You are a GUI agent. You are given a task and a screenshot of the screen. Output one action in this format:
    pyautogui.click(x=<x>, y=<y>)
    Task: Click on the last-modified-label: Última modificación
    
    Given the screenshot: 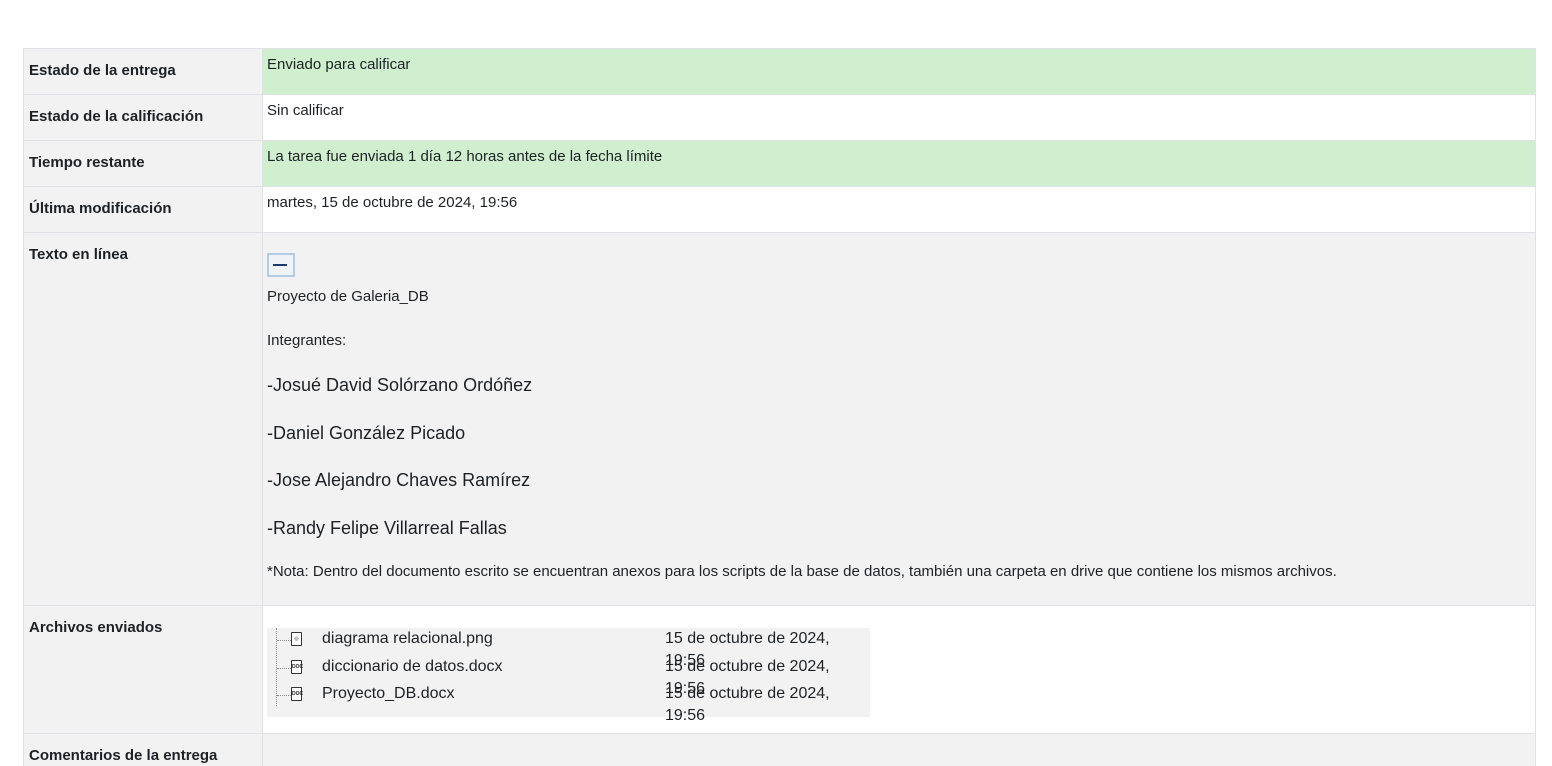 What is the action you would take?
    pyautogui.click(x=143, y=210)
    